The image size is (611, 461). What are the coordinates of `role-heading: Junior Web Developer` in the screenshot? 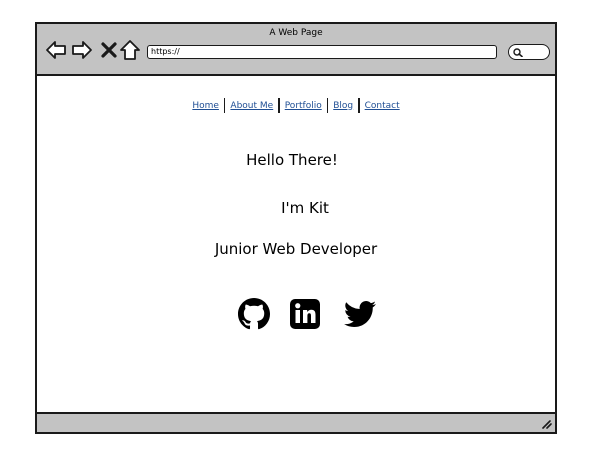 It's located at (296, 249).